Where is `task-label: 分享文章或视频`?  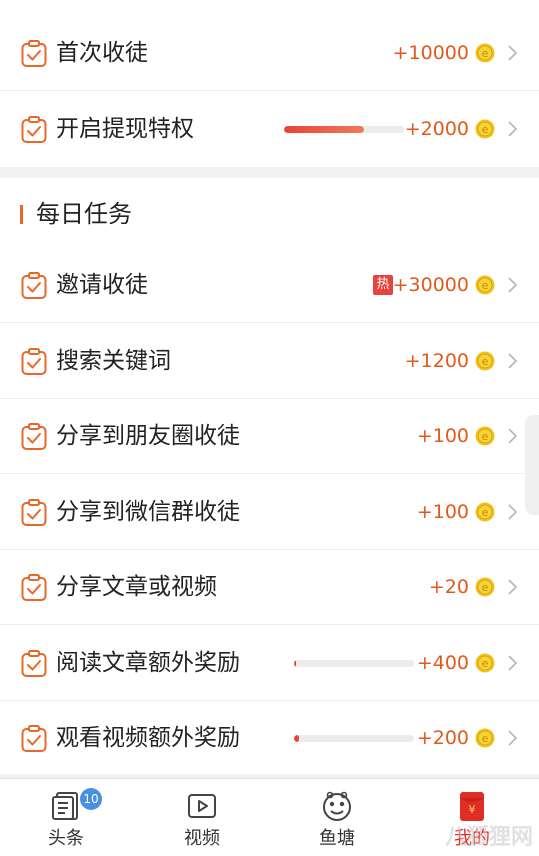 task-label: 分享文章或视频 is located at coordinates (136, 587).